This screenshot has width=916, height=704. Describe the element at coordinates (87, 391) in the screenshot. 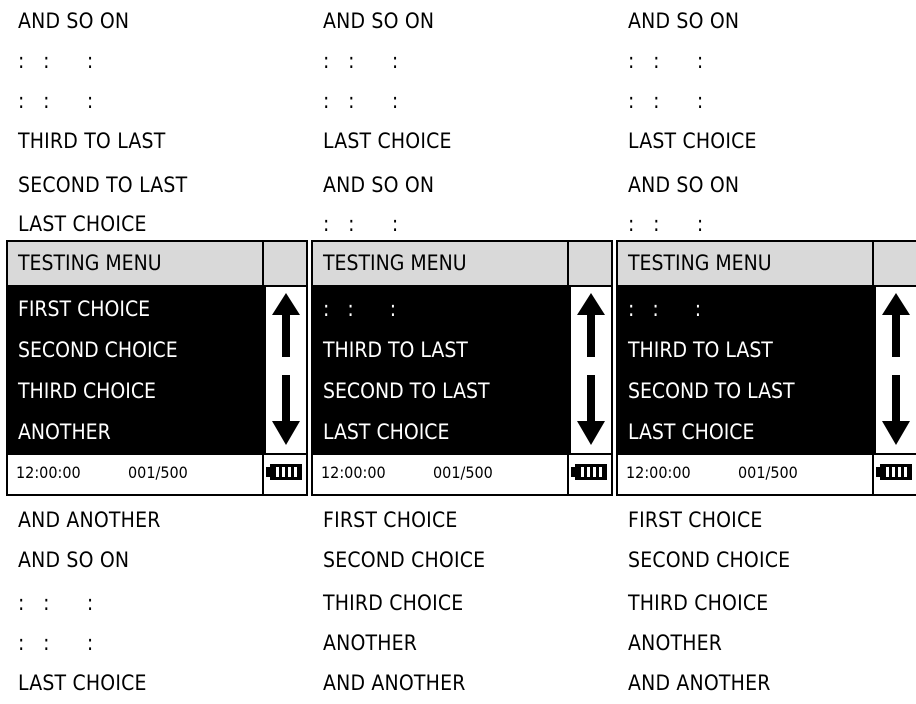

I see `menu-item: THIRD CHOICE` at that location.